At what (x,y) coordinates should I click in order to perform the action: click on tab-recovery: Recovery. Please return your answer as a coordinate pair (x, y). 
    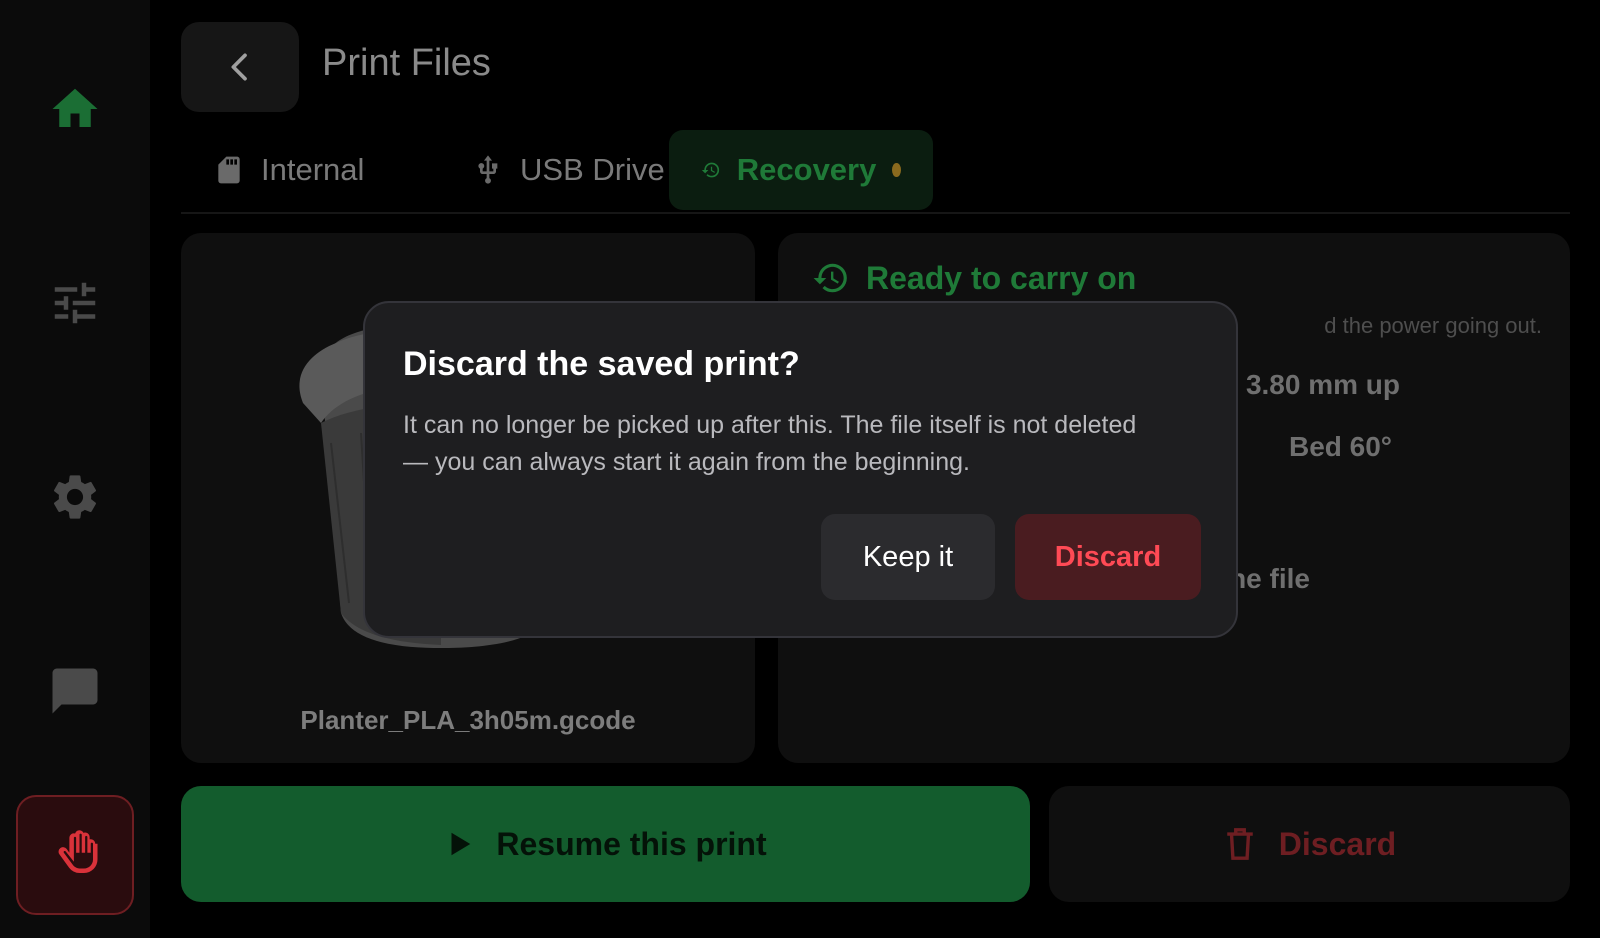
    Looking at the image, I should click on (801, 170).